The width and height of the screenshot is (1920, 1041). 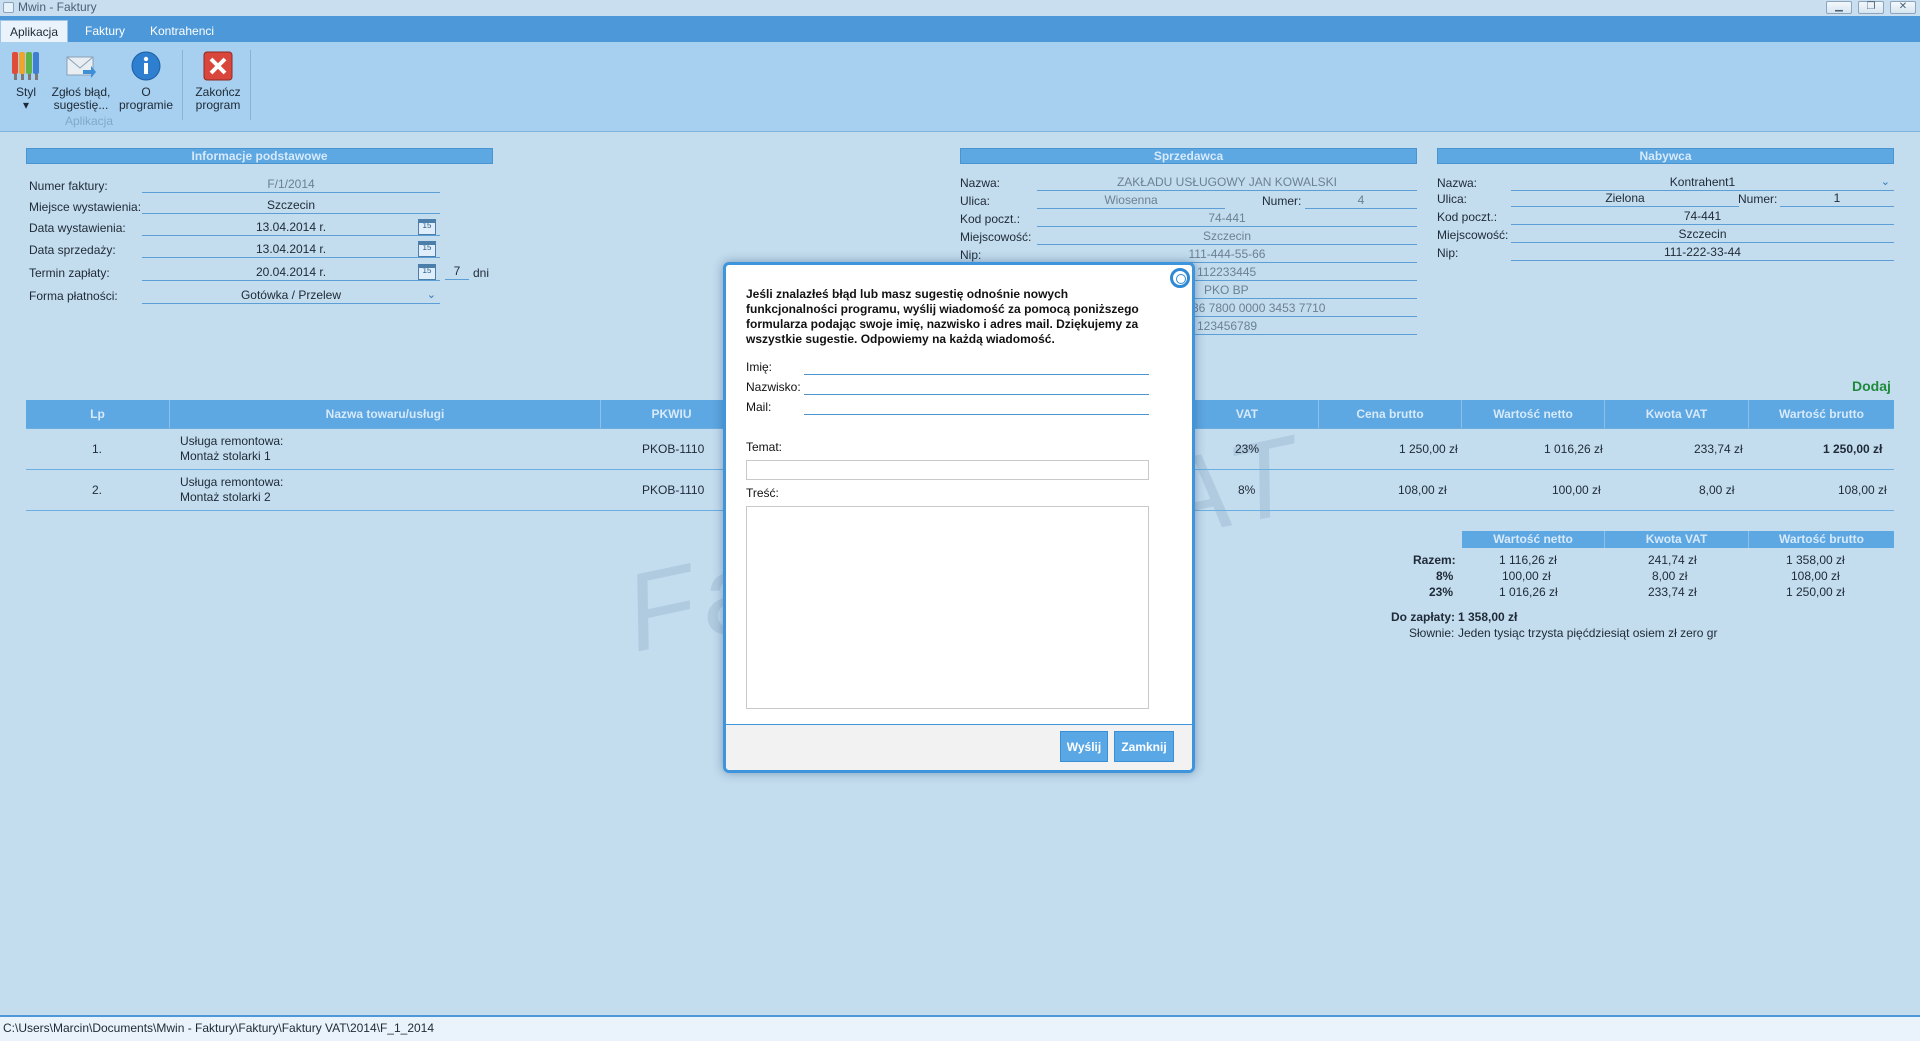 I want to click on exit-icon, so click(x=218, y=66).